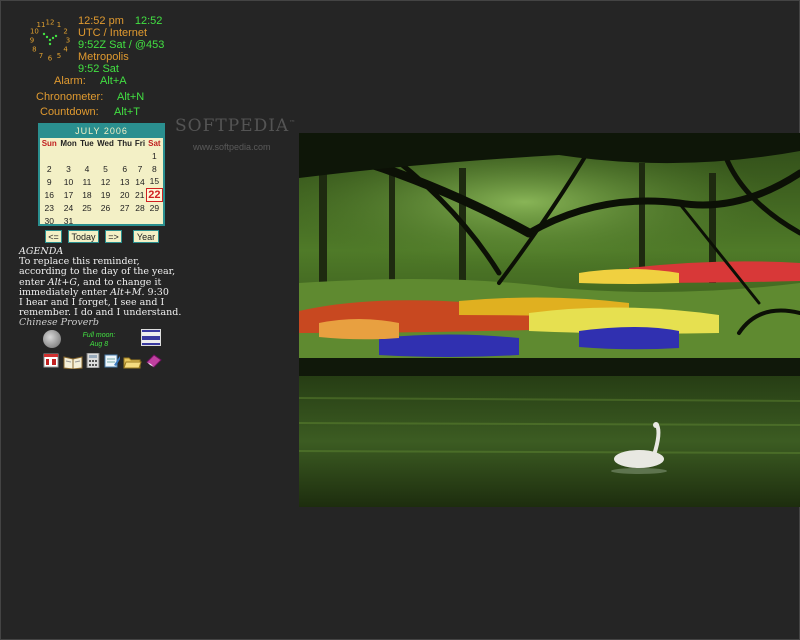 Image resolution: width=800 pixels, height=640 pixels. Describe the element at coordinates (59, 56) in the screenshot. I see `clock-hour-label: 5` at that location.